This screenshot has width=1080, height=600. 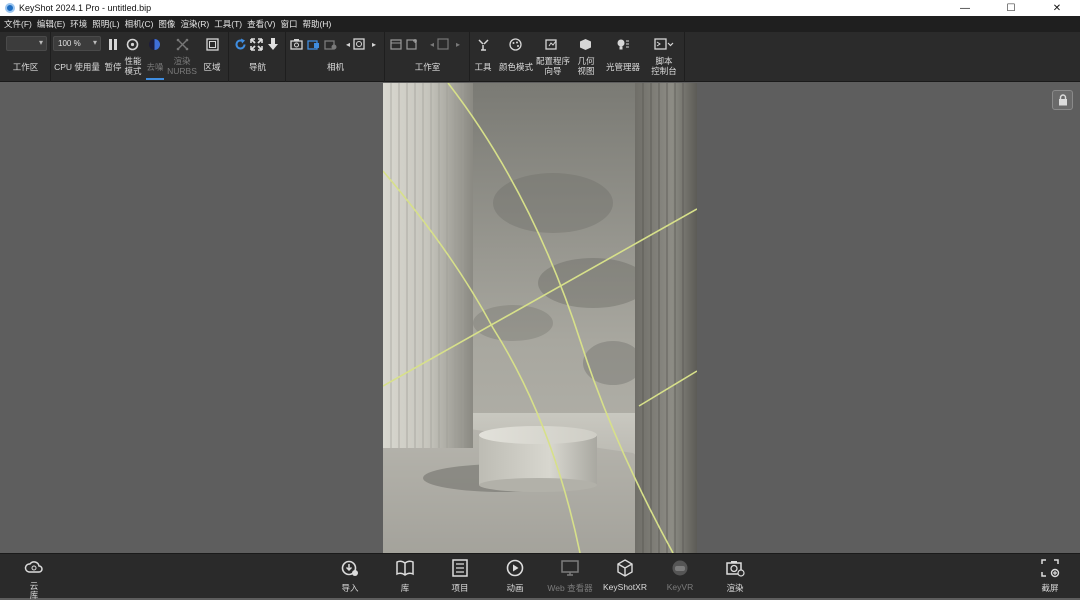 What do you see at coordinates (515, 44) in the screenshot?
I see `color-mode-icon` at bounding box center [515, 44].